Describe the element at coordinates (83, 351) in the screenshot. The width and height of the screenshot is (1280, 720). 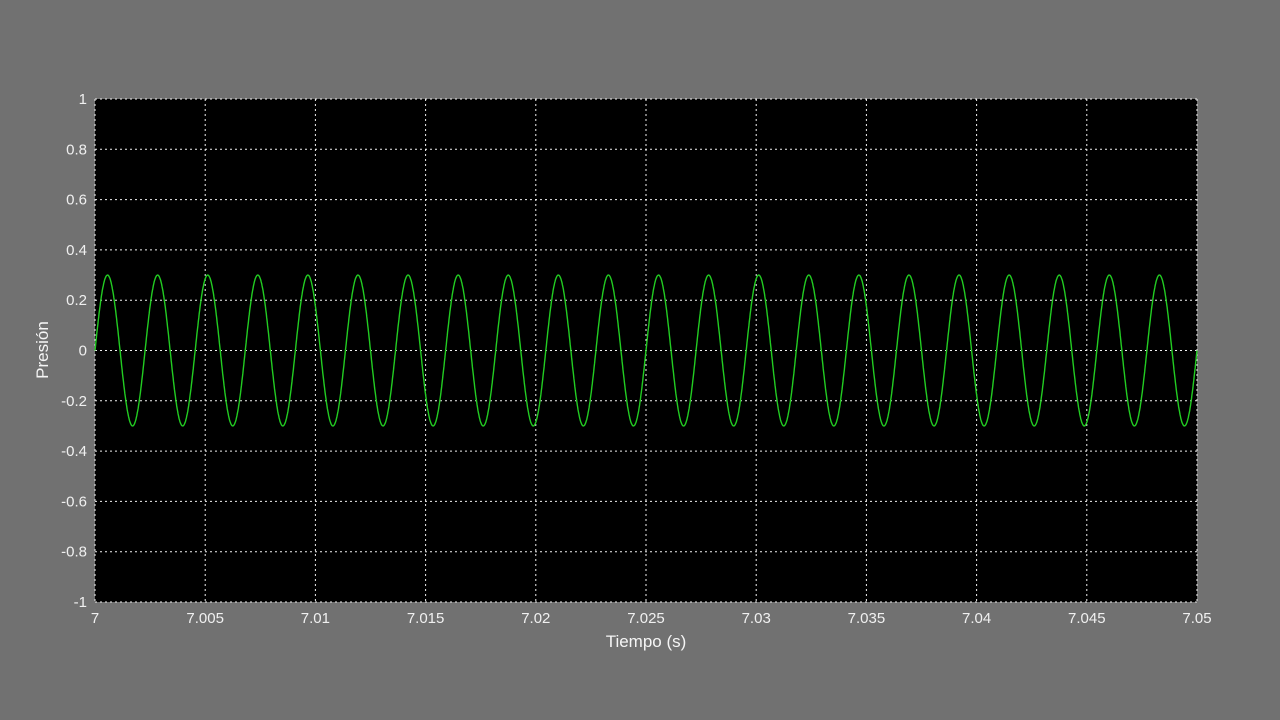
I see `y-tick-label: 0` at that location.